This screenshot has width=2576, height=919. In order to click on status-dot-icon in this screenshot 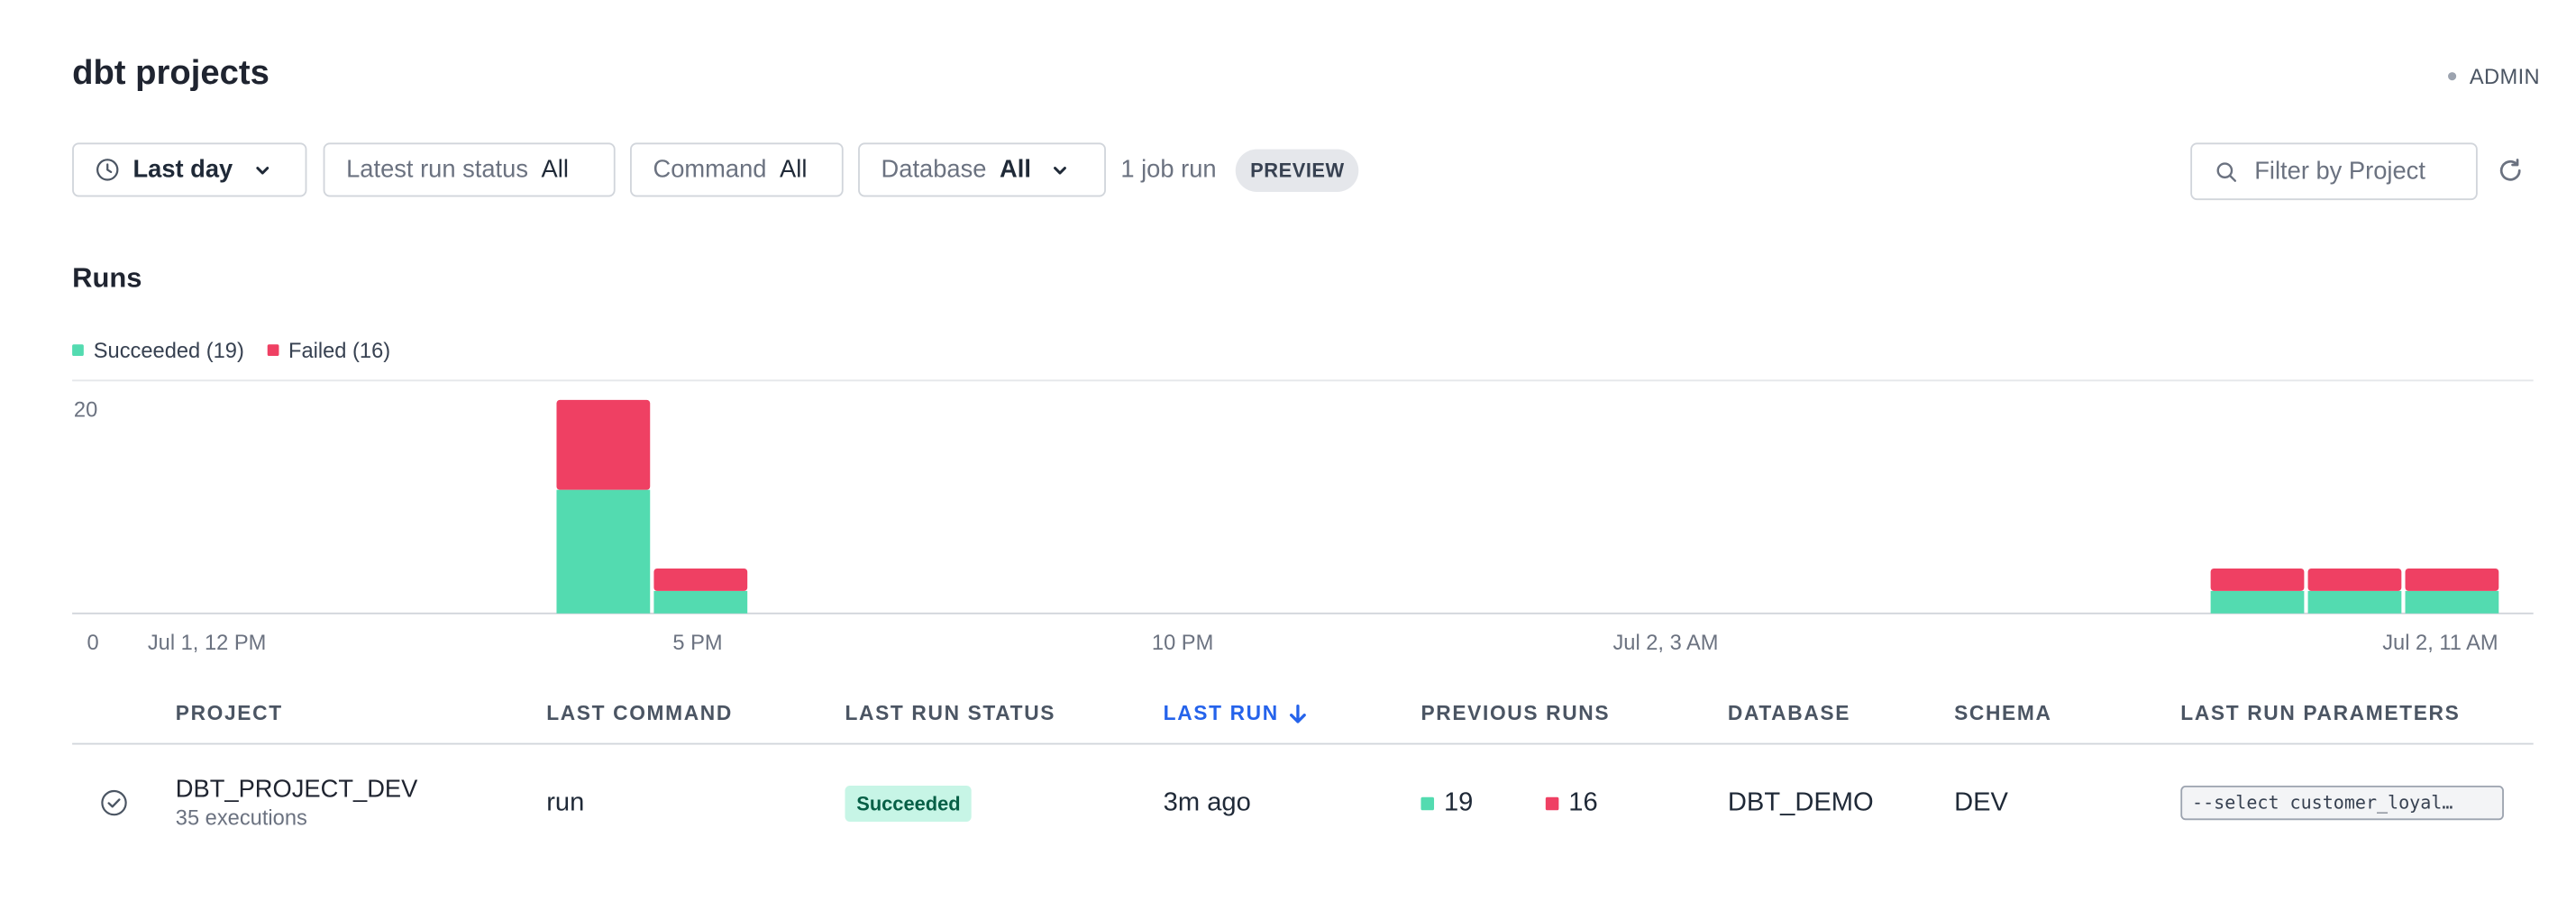, I will do `click(2452, 76)`.